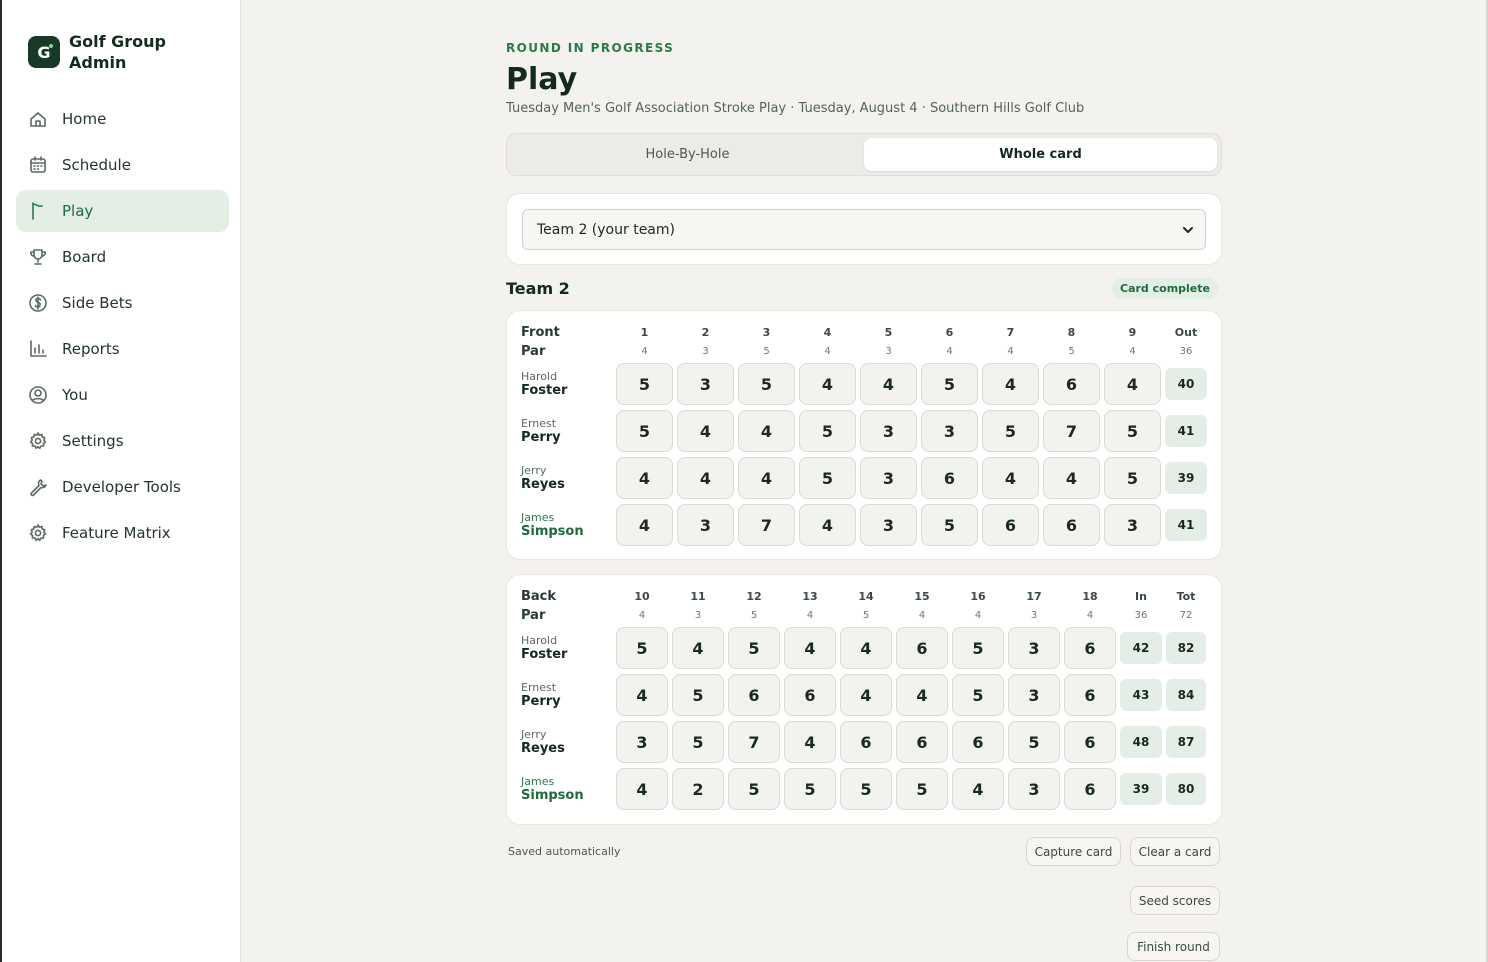  What do you see at coordinates (1175, 900) in the screenshot?
I see `seed-scores-button: Seed scores` at bounding box center [1175, 900].